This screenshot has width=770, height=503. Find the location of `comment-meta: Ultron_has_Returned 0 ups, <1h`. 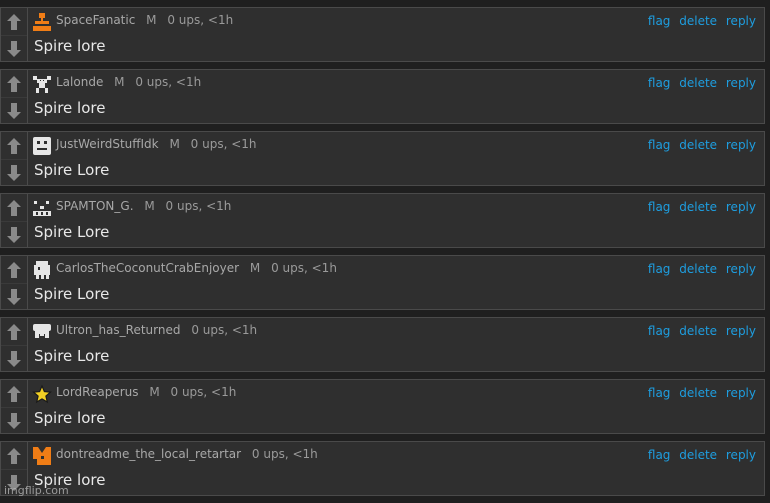

comment-meta: Ultron_has_Returned 0 ups, <1h is located at coordinates (160, 330).